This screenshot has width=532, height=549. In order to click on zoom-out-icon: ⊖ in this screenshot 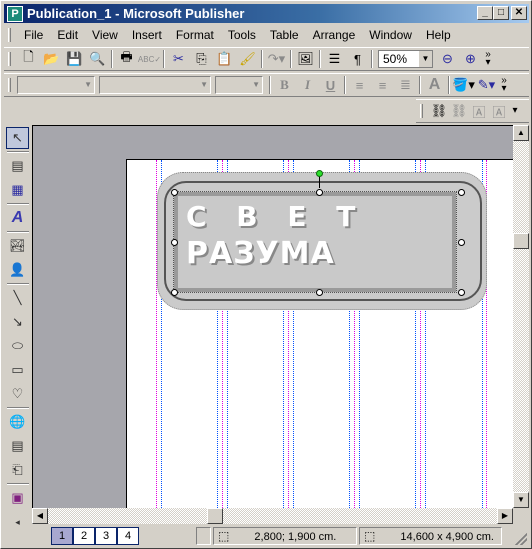, I will do `click(447, 59)`.